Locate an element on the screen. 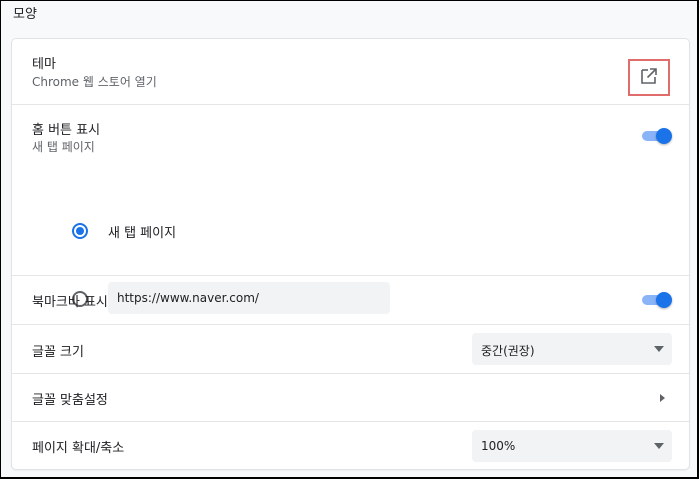 This screenshot has width=699, height=479. theme-label: 테마 is located at coordinates (44, 64).